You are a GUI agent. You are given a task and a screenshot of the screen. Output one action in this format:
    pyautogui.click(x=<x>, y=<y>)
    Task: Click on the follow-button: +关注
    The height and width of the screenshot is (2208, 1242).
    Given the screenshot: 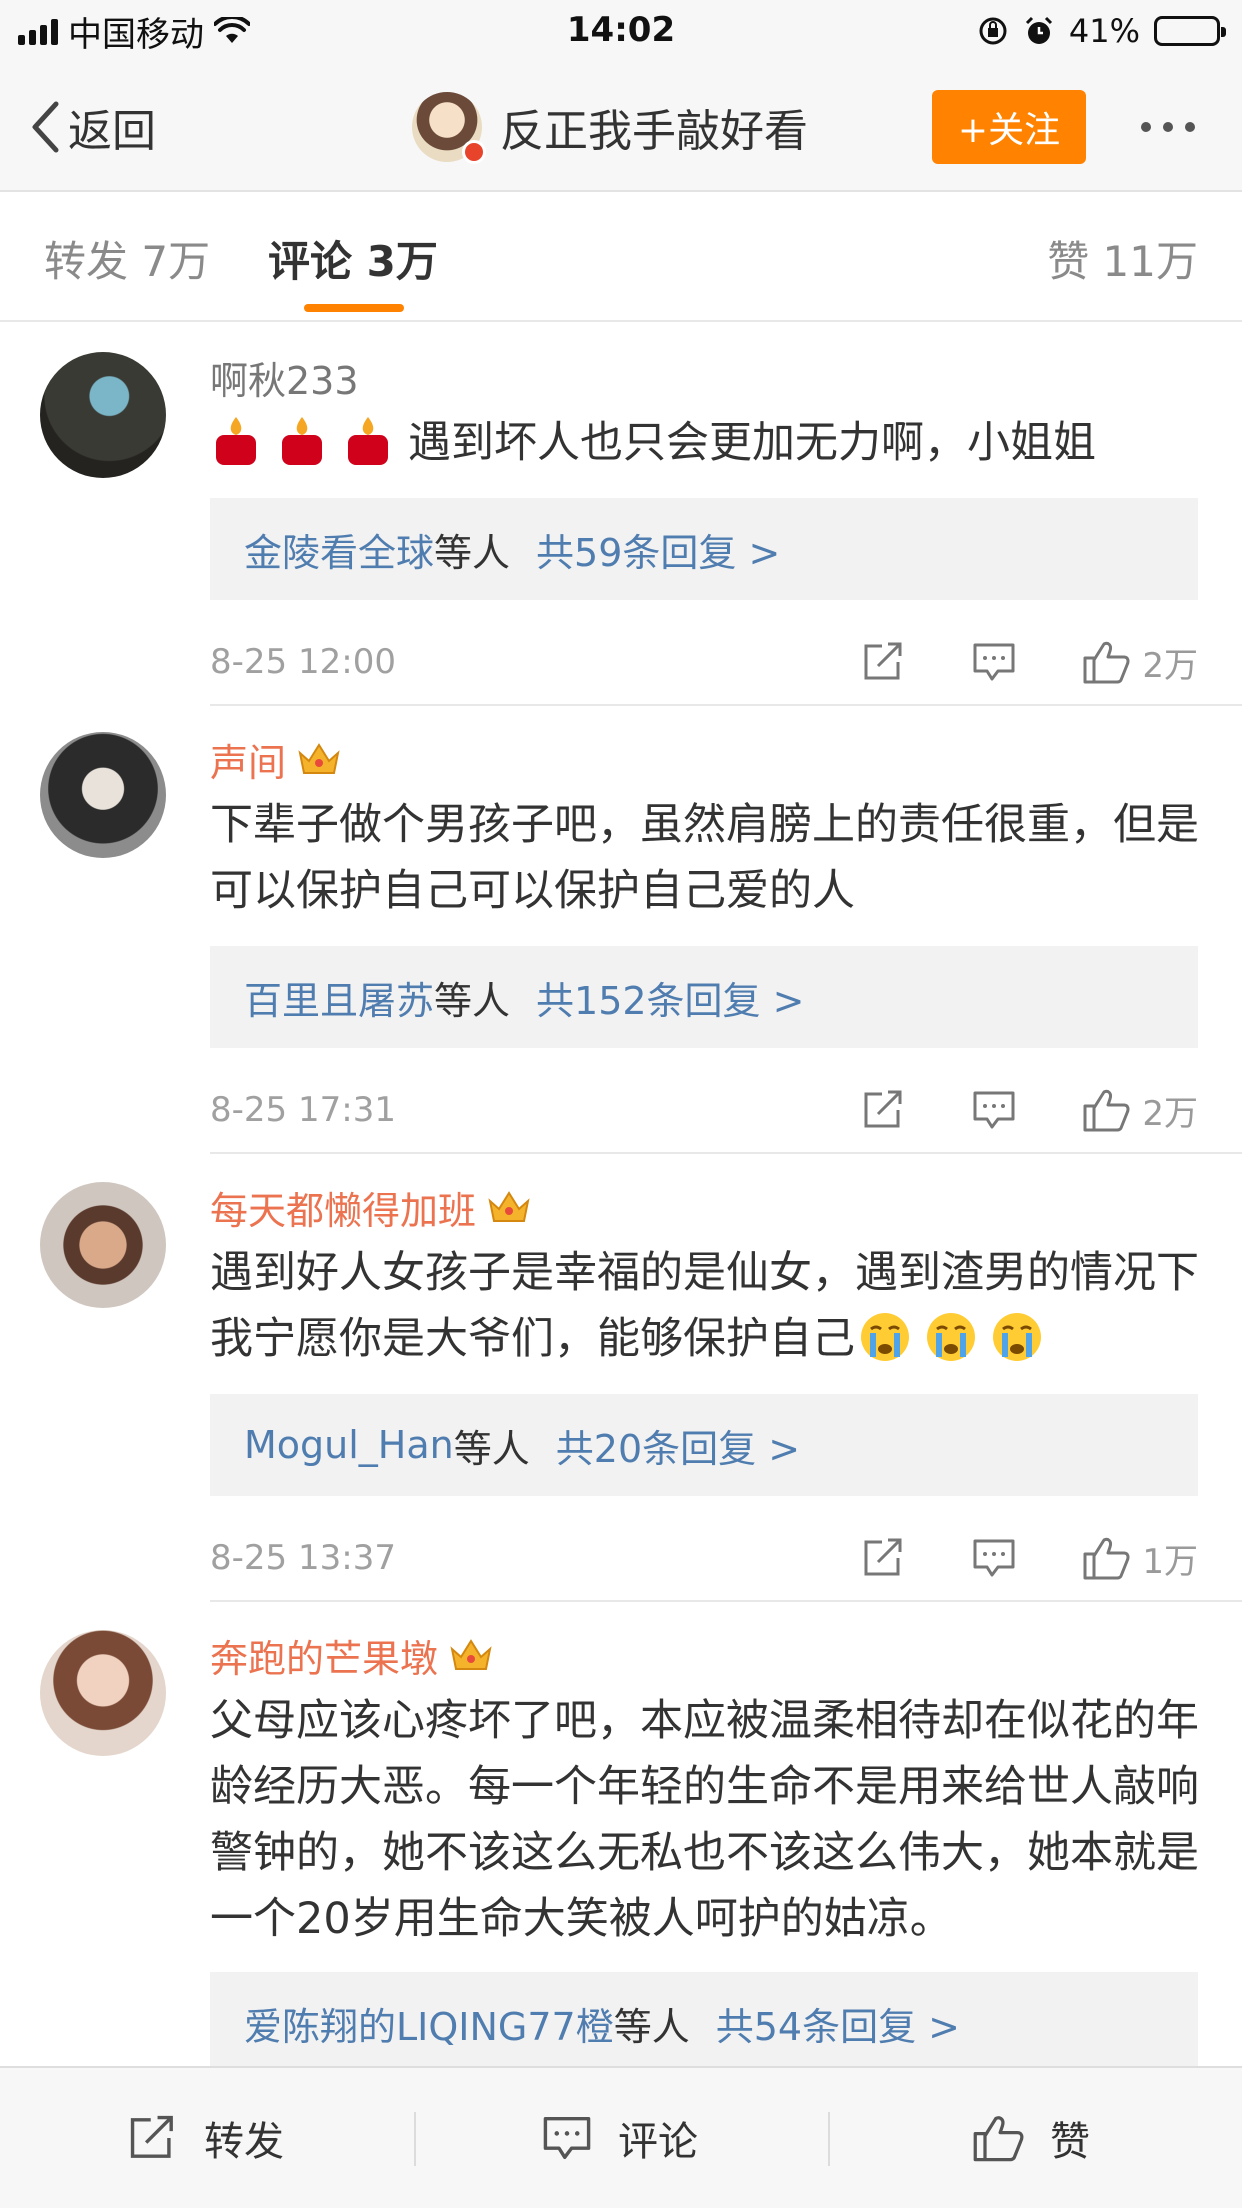 What is the action you would take?
    pyautogui.click(x=1009, y=127)
    